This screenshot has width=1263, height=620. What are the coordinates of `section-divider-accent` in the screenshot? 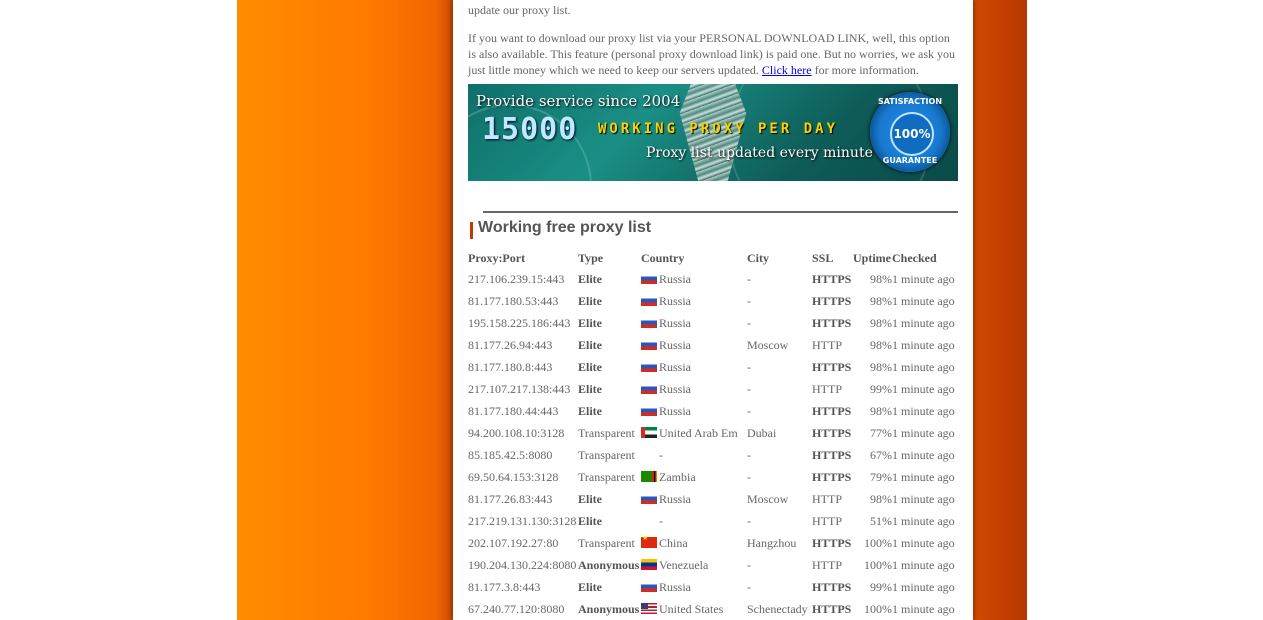 It's located at (475, 212).